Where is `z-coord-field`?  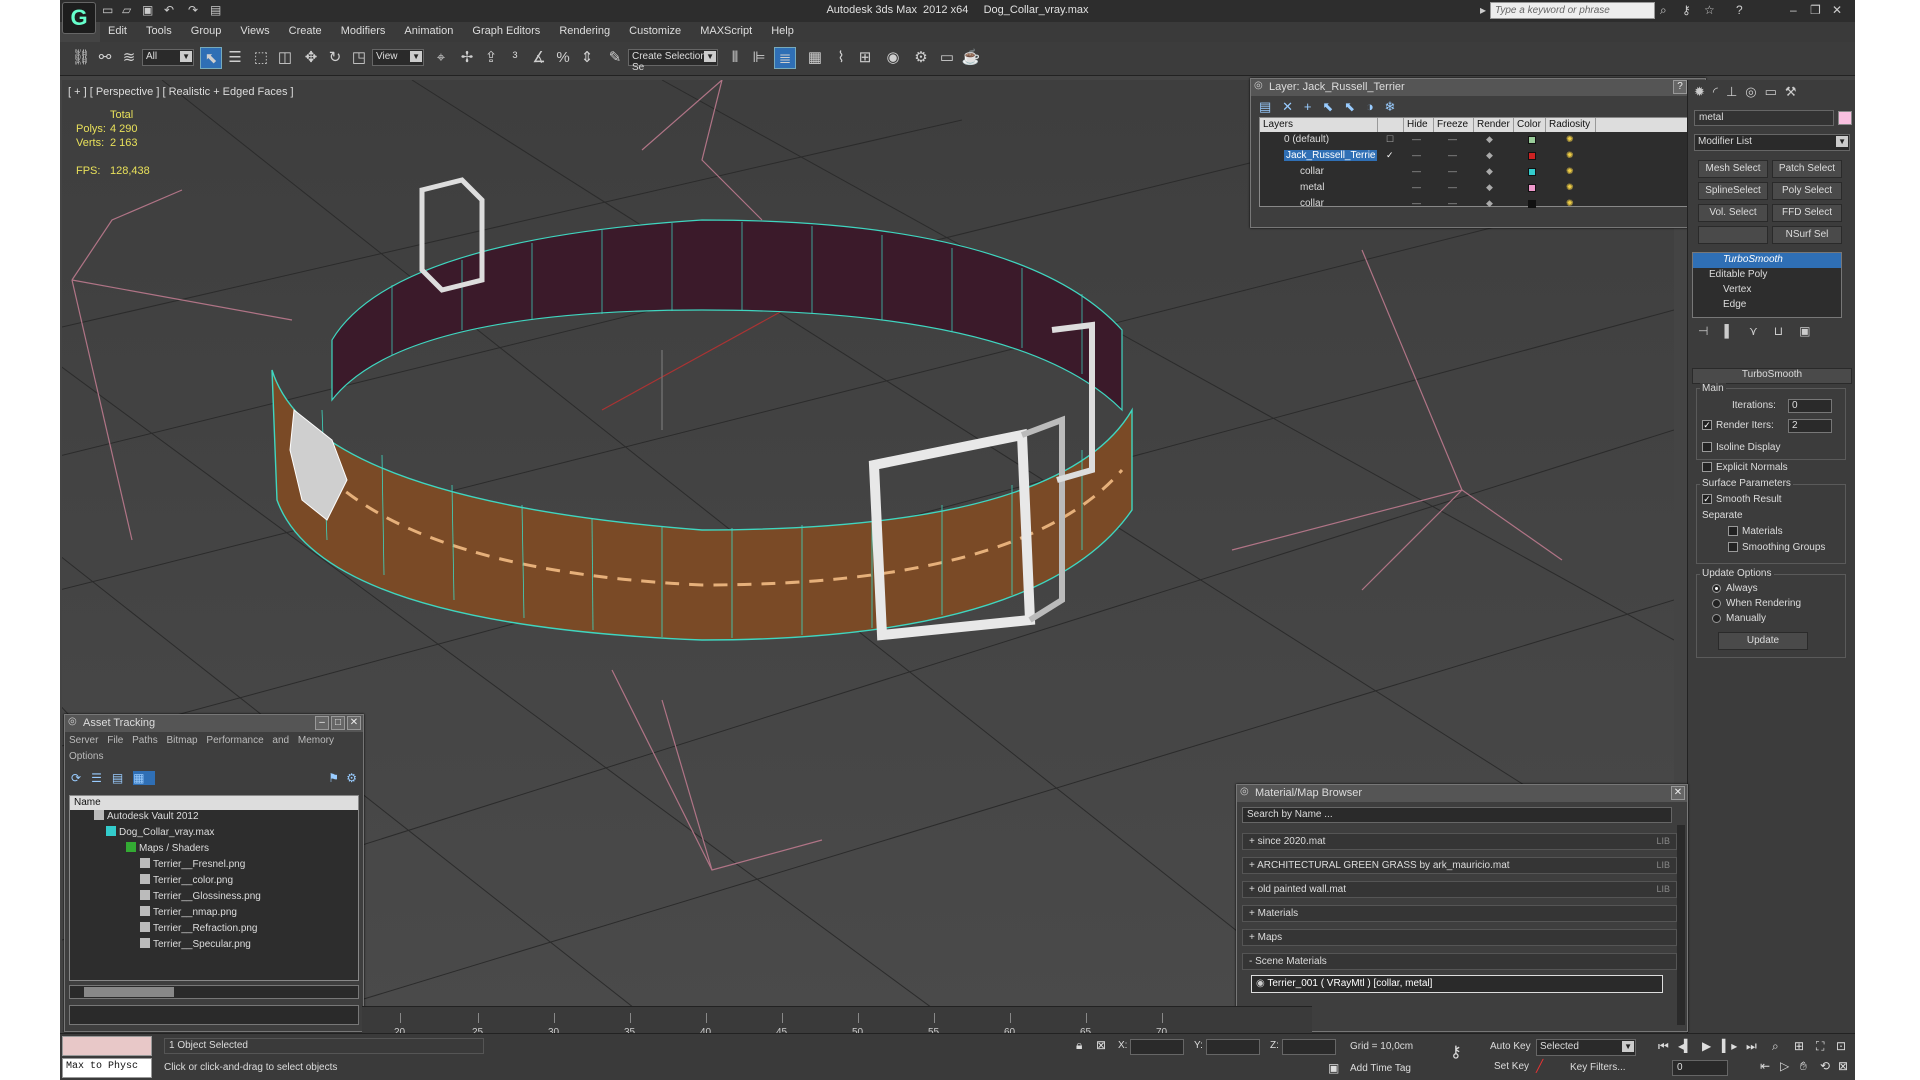
z-coord-field is located at coordinates (1309, 1047).